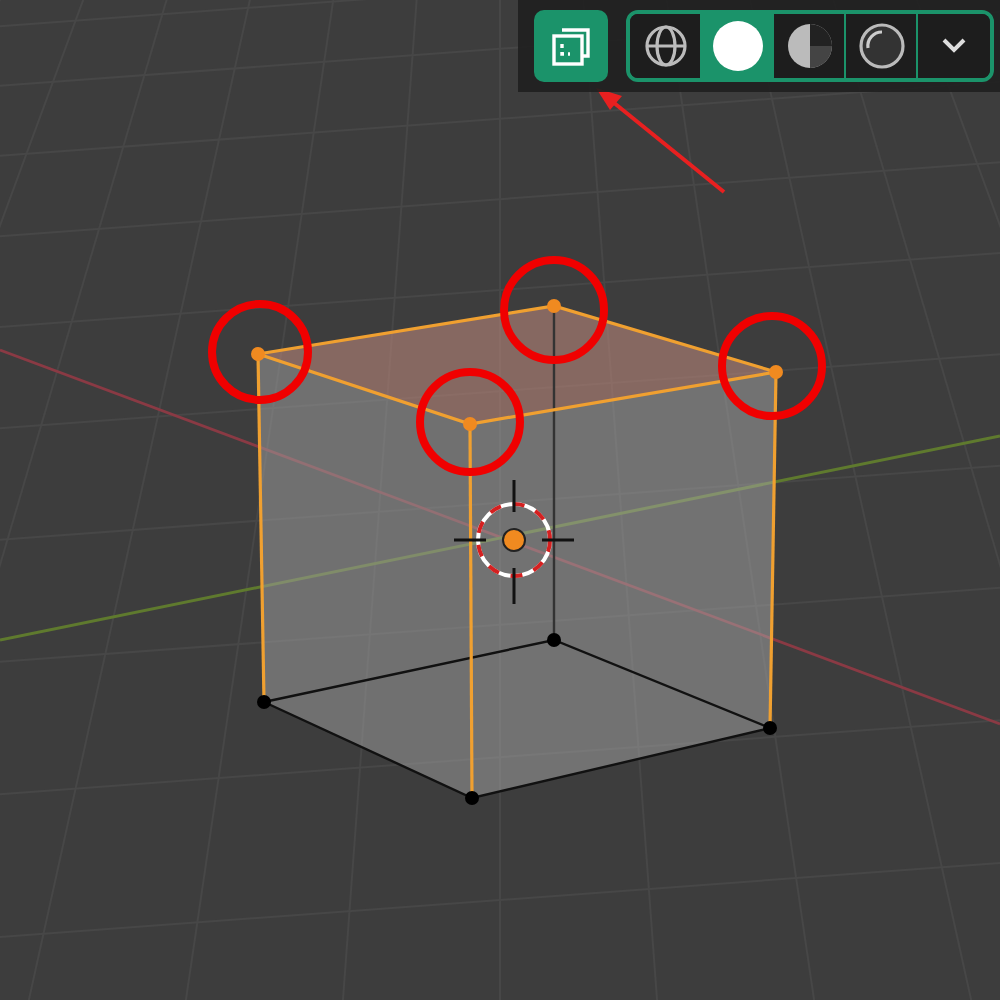  I want to click on wireframe-sphere-icon, so click(665, 46).